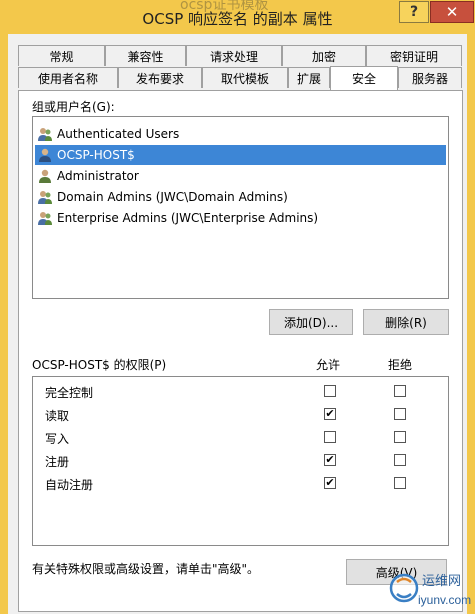 The image size is (475, 615). What do you see at coordinates (452, 12) in the screenshot?
I see `close-button: ✕` at bounding box center [452, 12].